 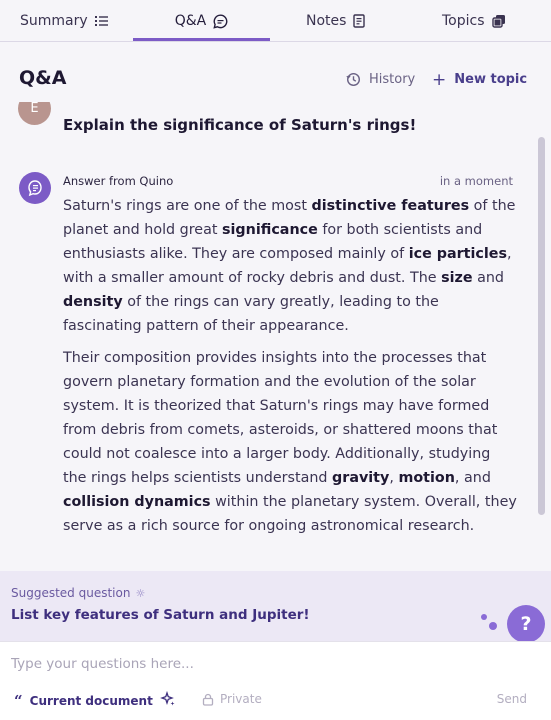 I want to click on tab-qa-label: Q&A, so click(x=190, y=21).